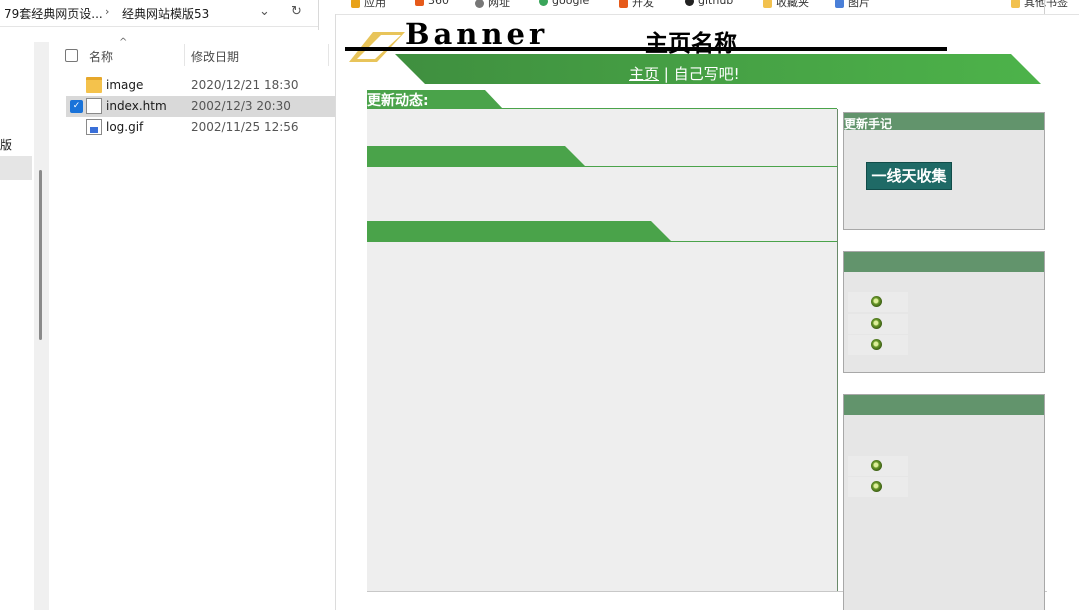 Image resolution: width=1079 pixels, height=610 pixels. What do you see at coordinates (543, 3) in the screenshot?
I see `google-icon` at bounding box center [543, 3].